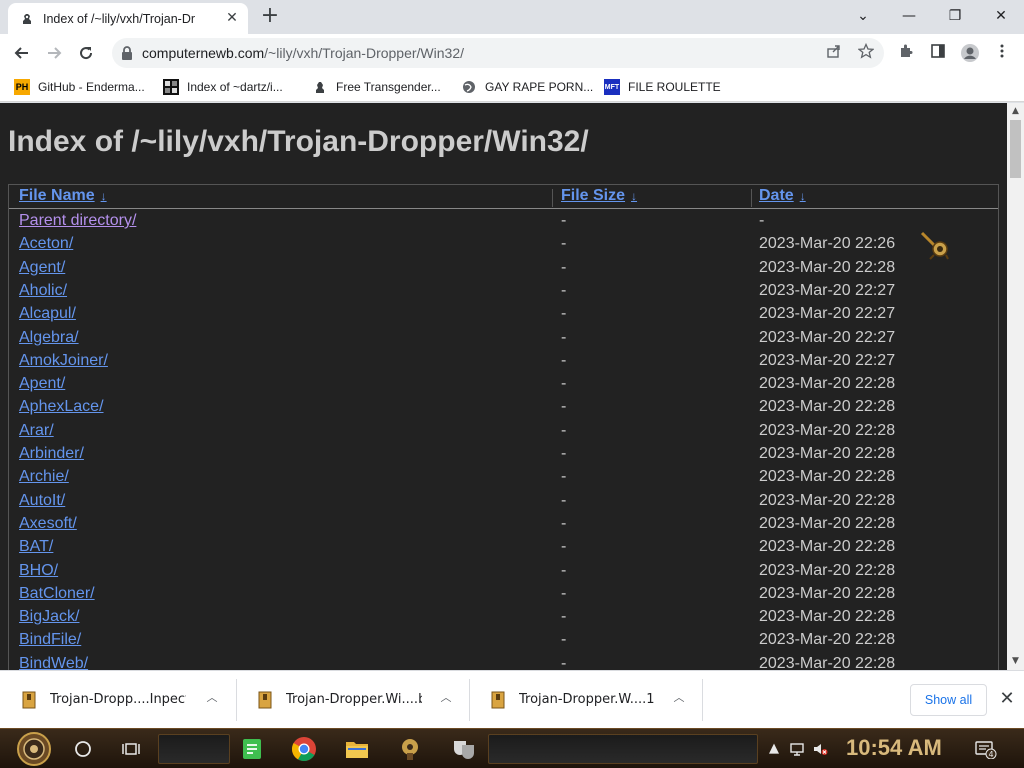 The image size is (1024, 768). I want to click on table-row: Apent/ - 2023-Mar-20 22:28, so click(503, 384).